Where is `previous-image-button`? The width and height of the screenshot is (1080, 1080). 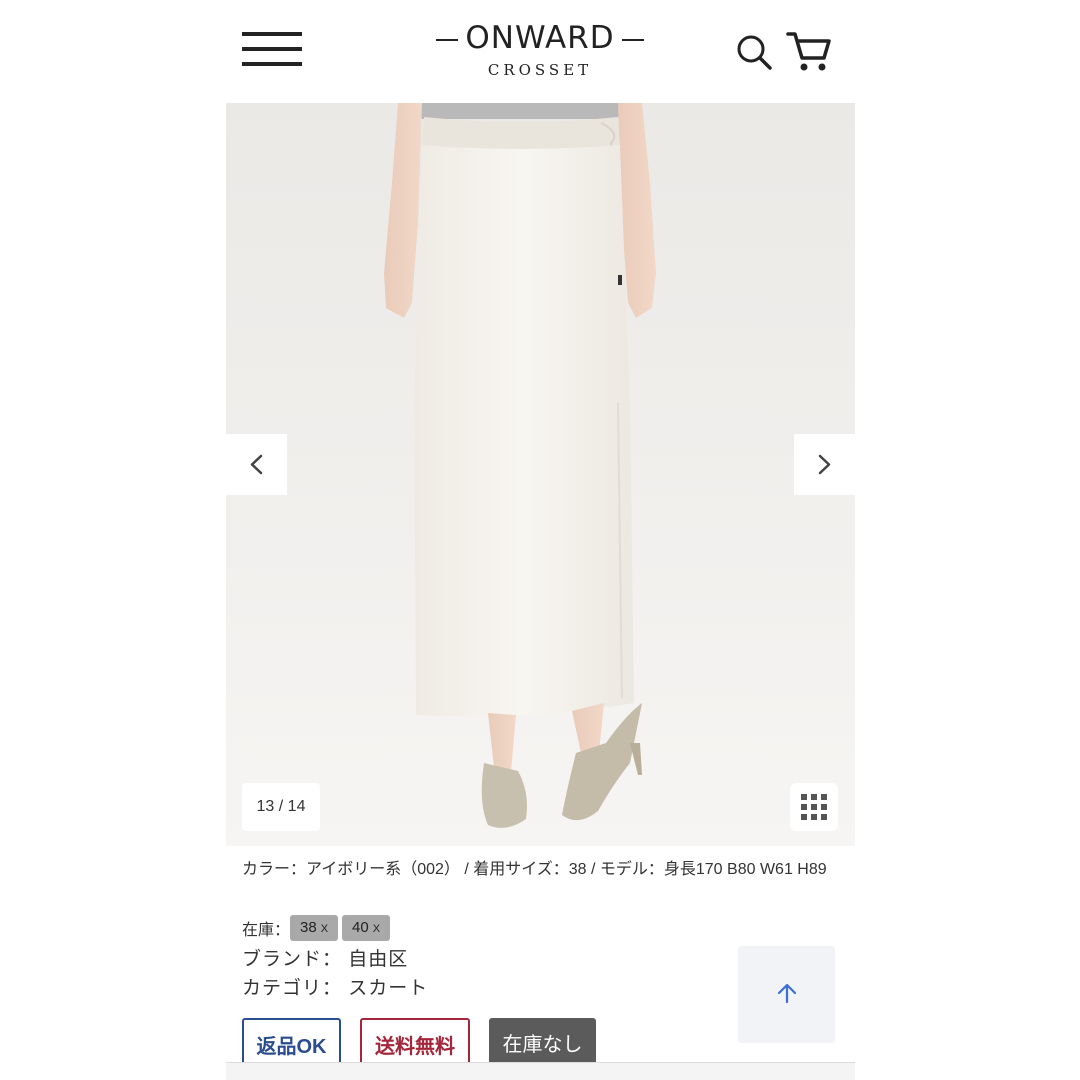 previous-image-button is located at coordinates (256, 464).